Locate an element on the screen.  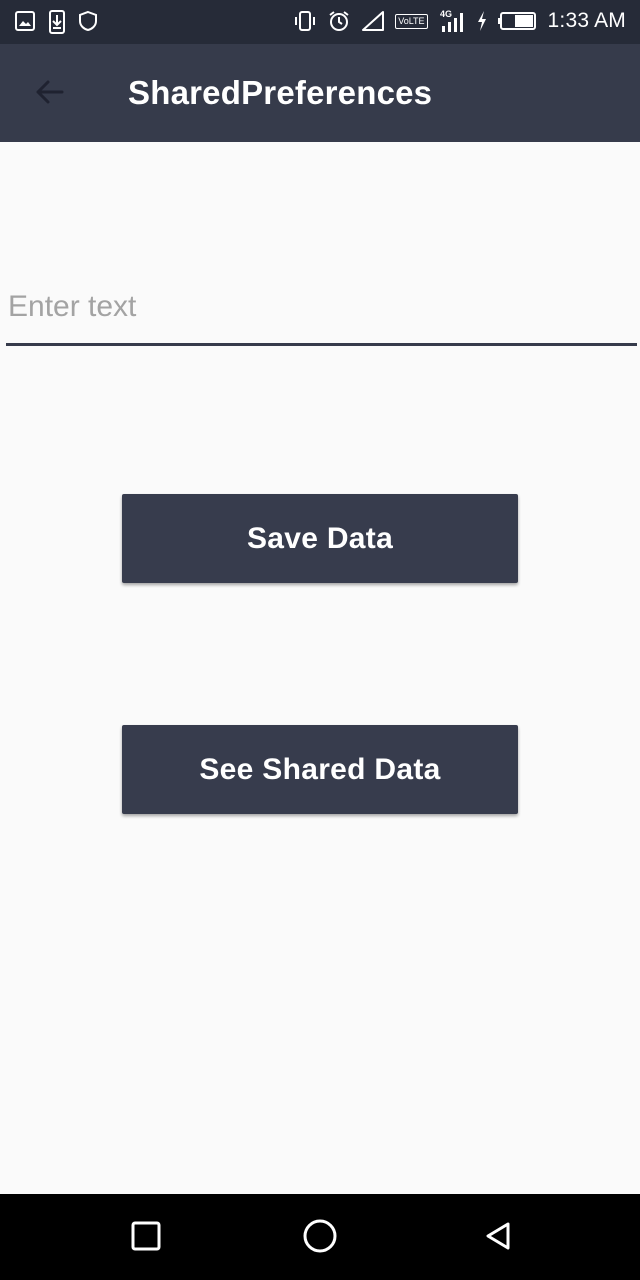
signal-4g-icon: 4G is located at coordinates (452, 21).